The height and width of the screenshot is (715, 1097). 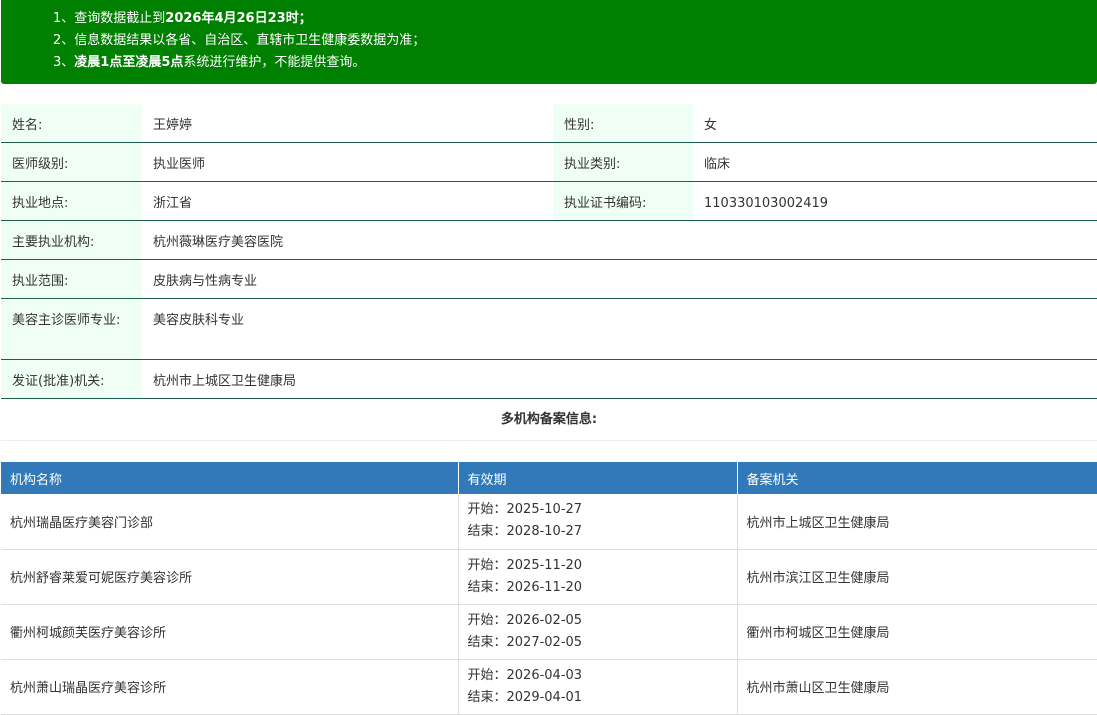 I want to click on col-header-validity: 有效期, so click(x=598, y=478).